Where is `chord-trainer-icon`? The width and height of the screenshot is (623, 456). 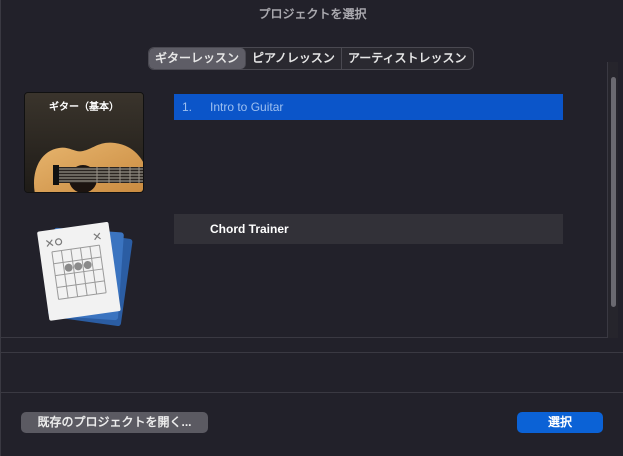
chord-trainer-icon is located at coordinates (85, 274).